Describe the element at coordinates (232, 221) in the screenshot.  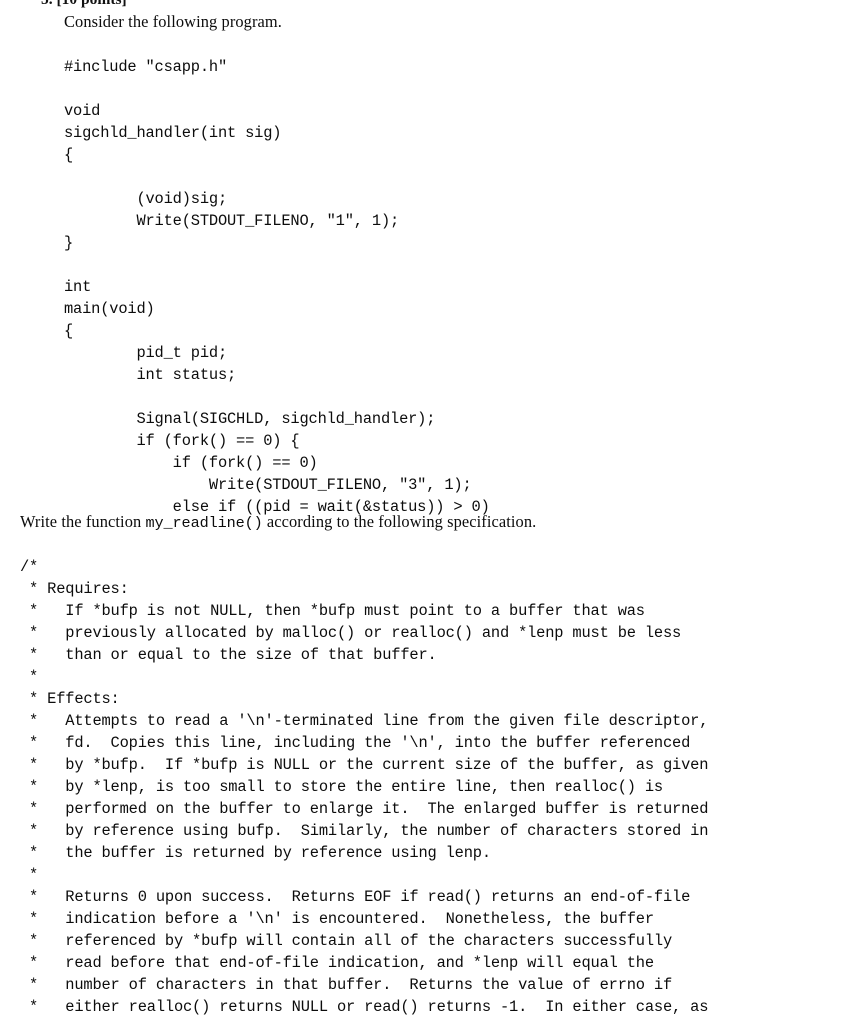
I see `code-line: Write(STDOUT_FILENO, "1", 1);` at that location.